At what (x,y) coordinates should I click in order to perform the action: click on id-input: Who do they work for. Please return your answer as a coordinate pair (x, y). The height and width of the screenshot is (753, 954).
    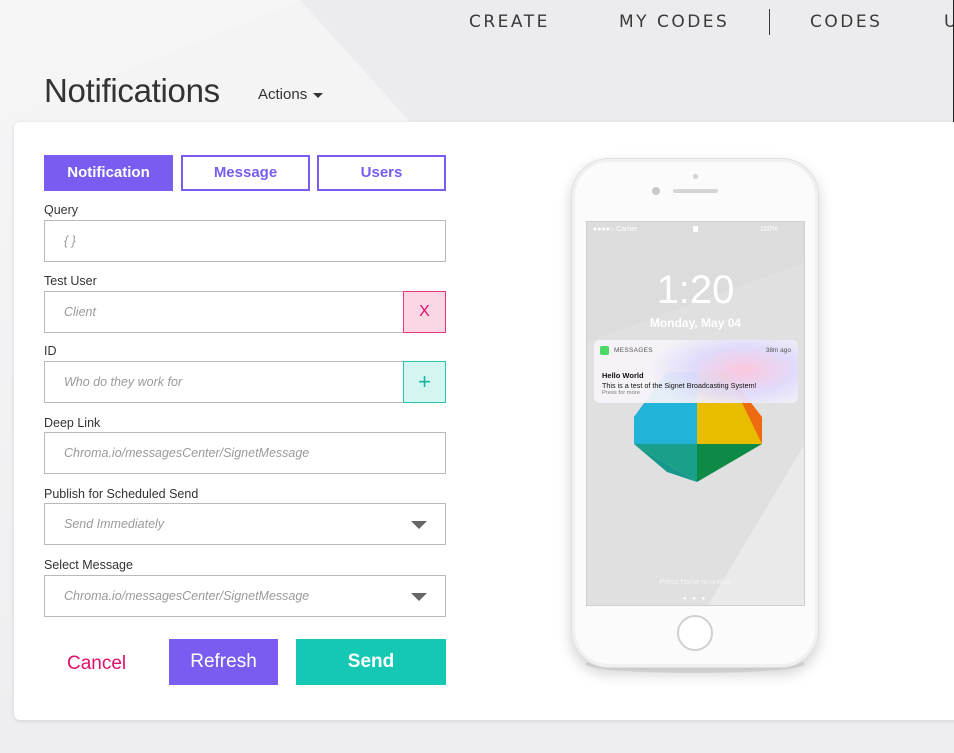
    Looking at the image, I should click on (224, 382).